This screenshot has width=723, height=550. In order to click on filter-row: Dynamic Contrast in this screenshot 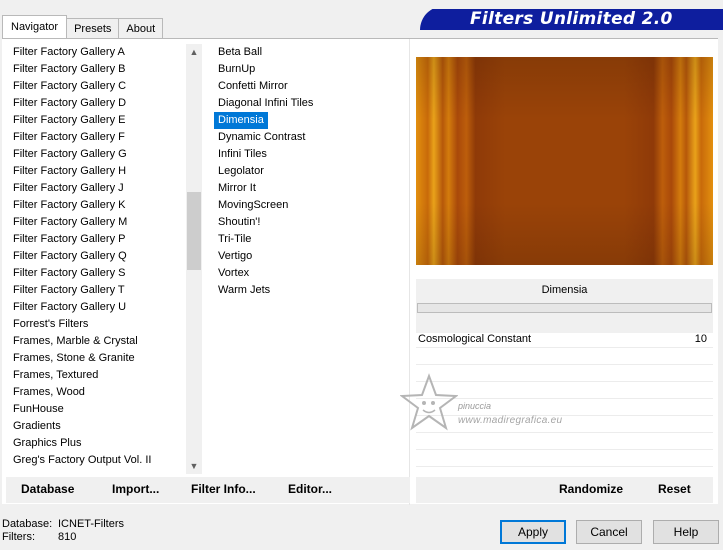, I will do `click(311, 137)`.